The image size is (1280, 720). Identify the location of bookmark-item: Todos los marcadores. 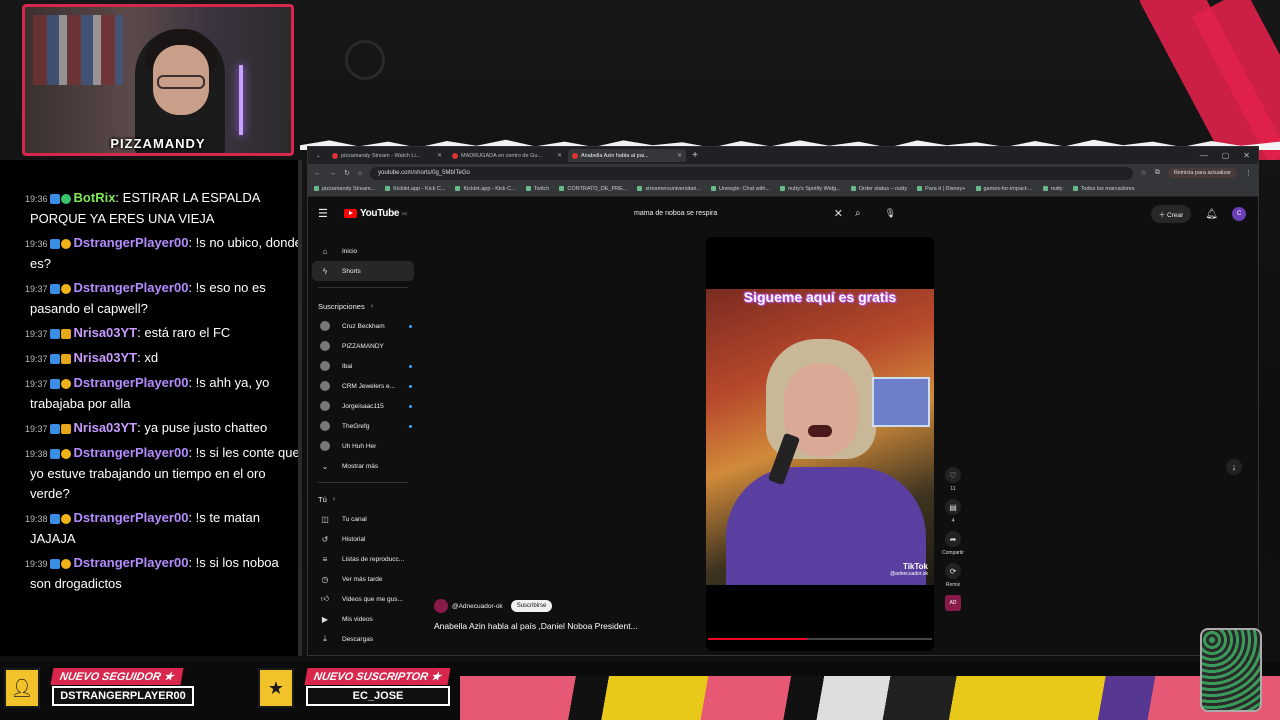
(1104, 189).